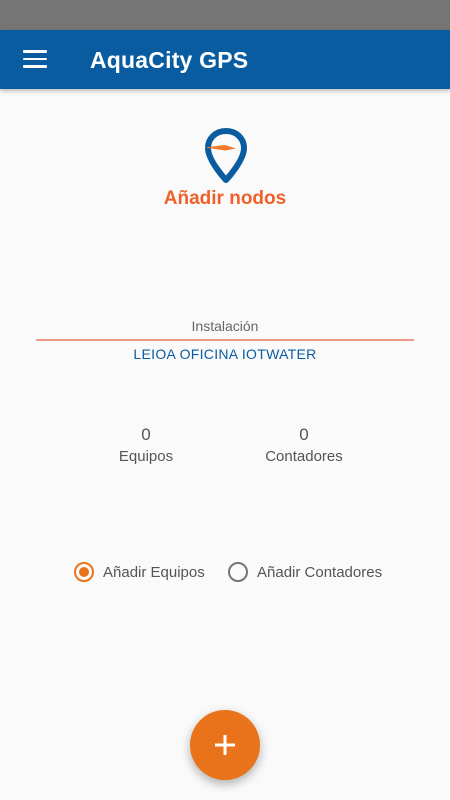 Image resolution: width=450 pixels, height=800 pixels. I want to click on app-title: AquaCity GPS, so click(169, 60).